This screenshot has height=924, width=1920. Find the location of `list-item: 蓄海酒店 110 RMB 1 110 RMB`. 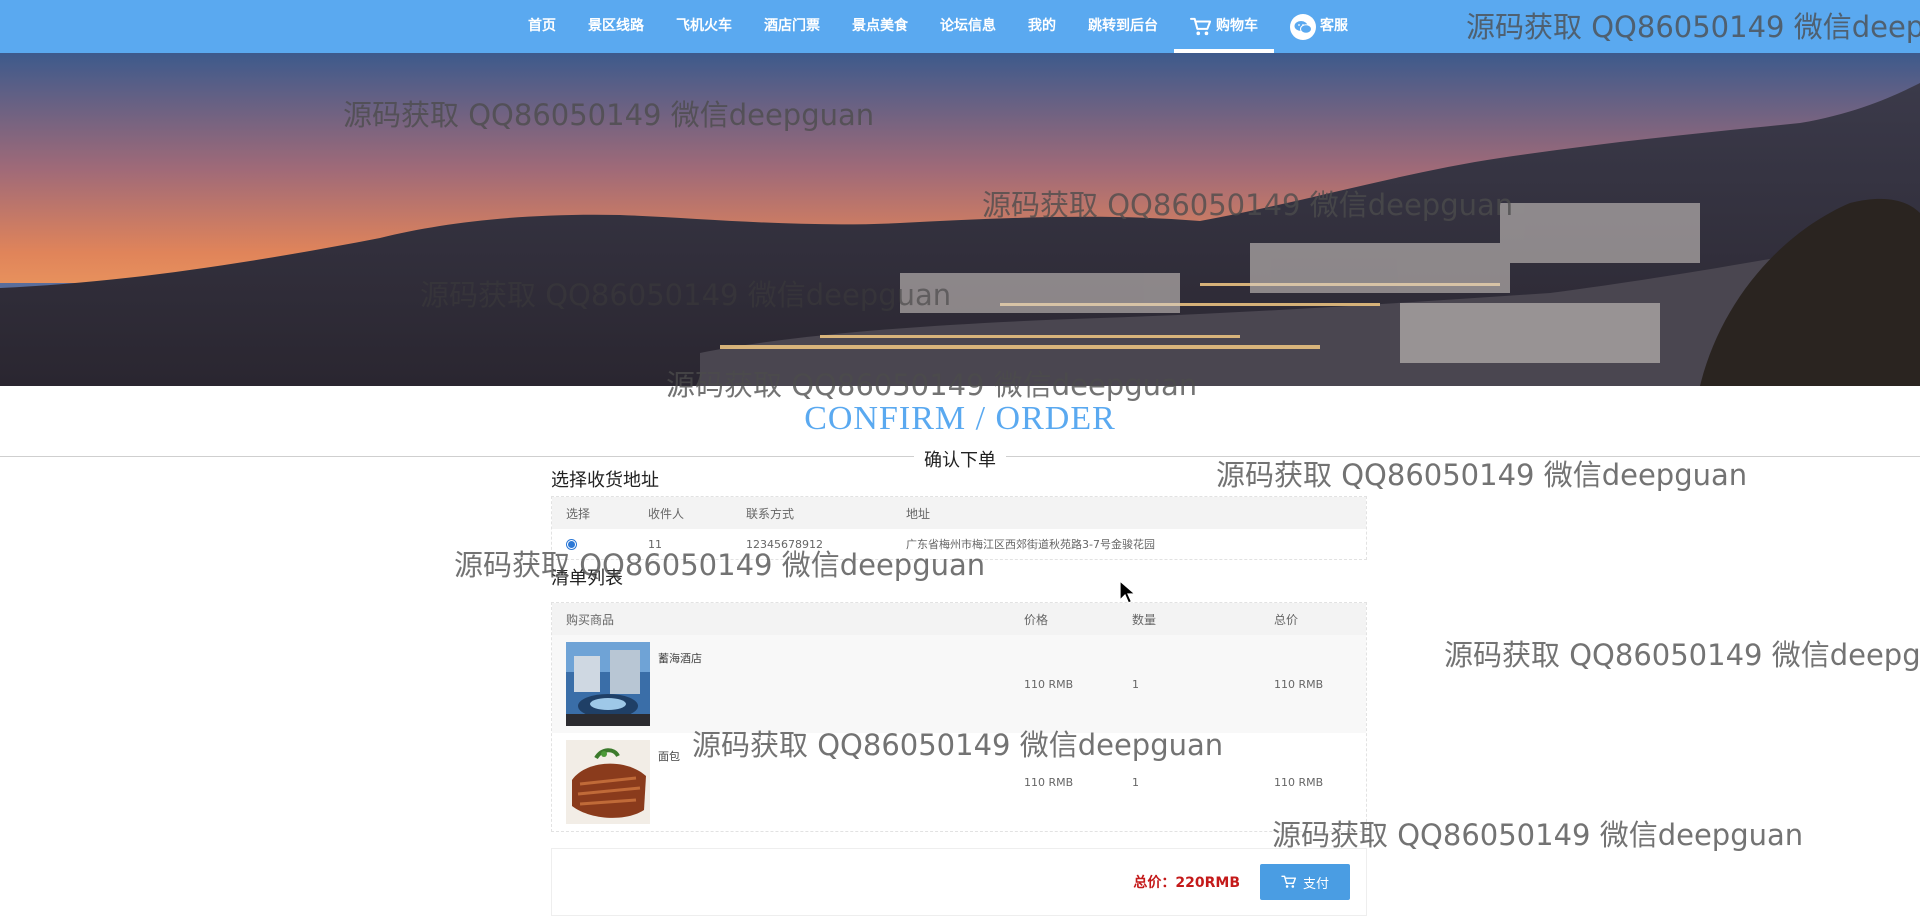

list-item: 蓄海酒店 110 RMB 1 110 RMB is located at coordinates (959, 684).